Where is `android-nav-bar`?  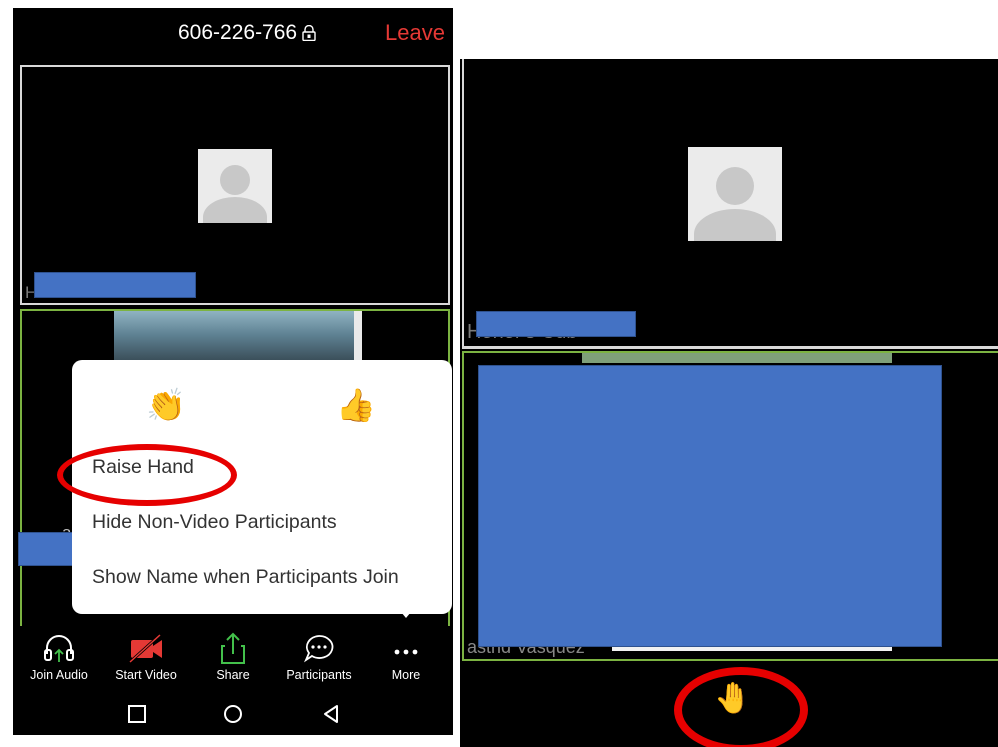 android-nav-bar is located at coordinates (233, 715).